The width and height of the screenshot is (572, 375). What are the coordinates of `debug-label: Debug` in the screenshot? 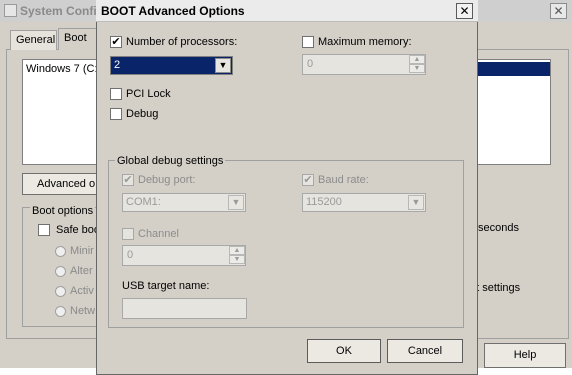 It's located at (142, 114).